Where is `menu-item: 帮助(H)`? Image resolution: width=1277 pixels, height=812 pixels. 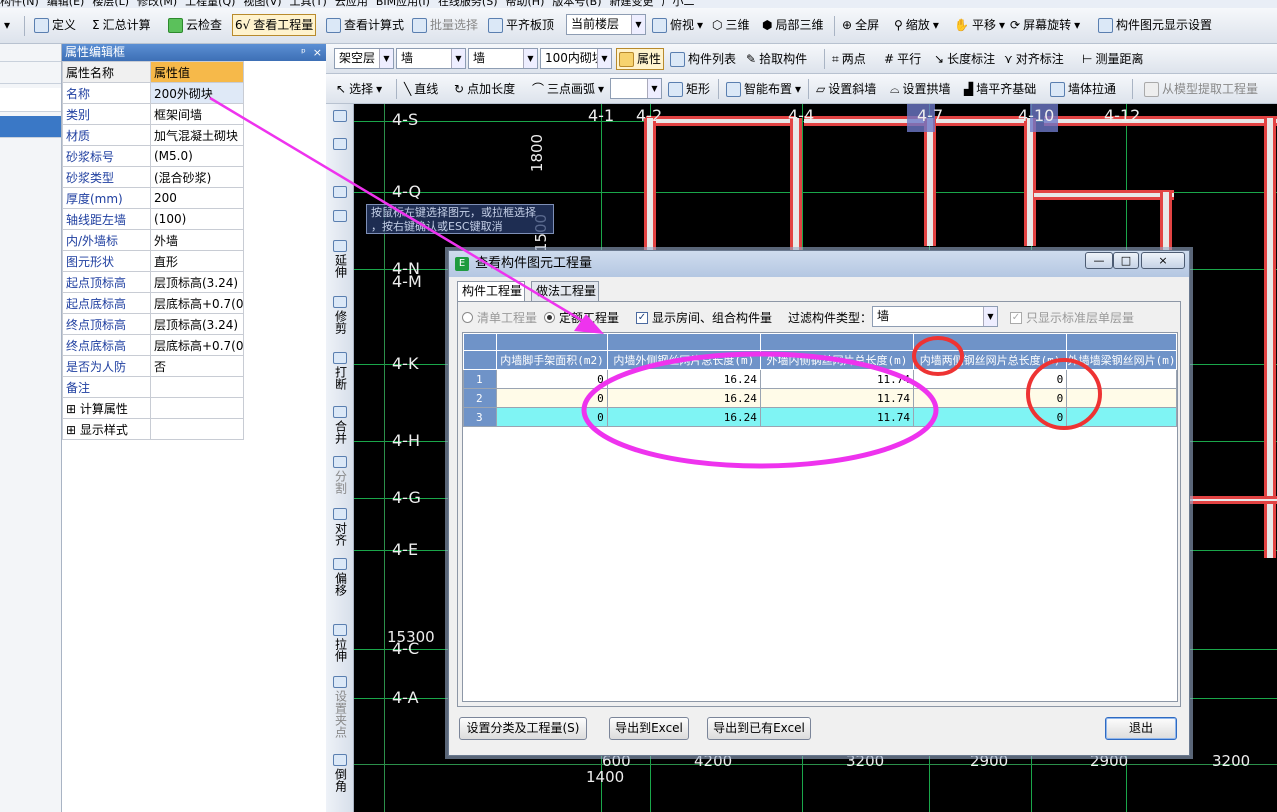
menu-item: 帮助(H) is located at coordinates (525, 3).